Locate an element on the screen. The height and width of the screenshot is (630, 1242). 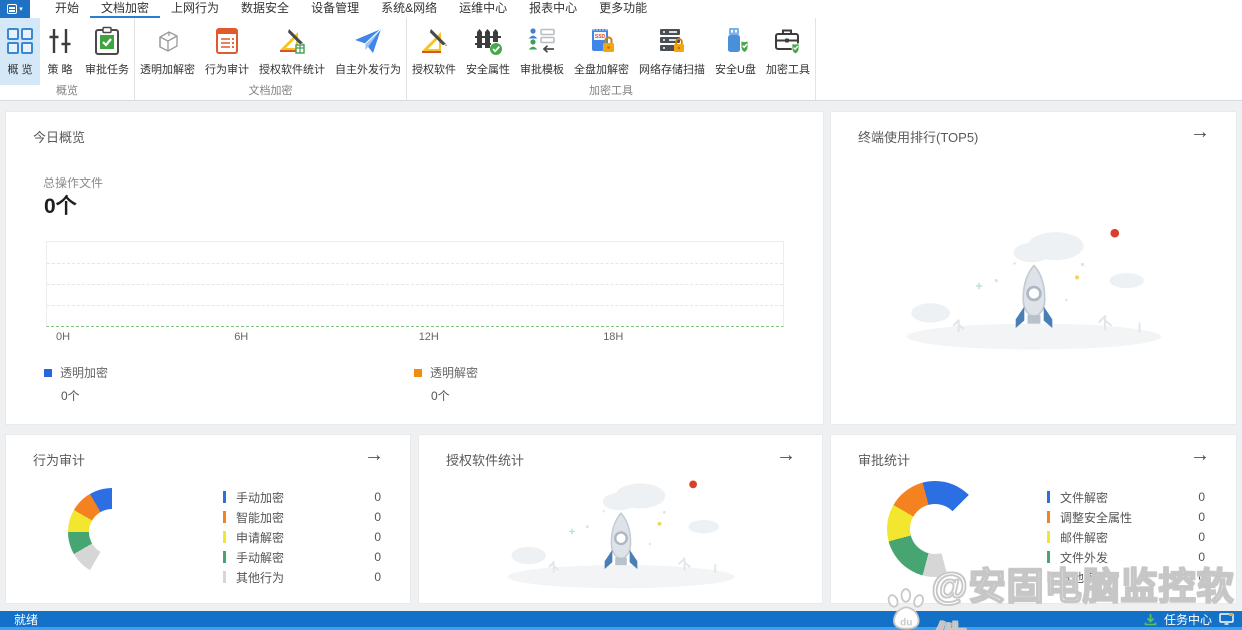
legend-row: 申请解密 0 is located at coordinates (302, 537).